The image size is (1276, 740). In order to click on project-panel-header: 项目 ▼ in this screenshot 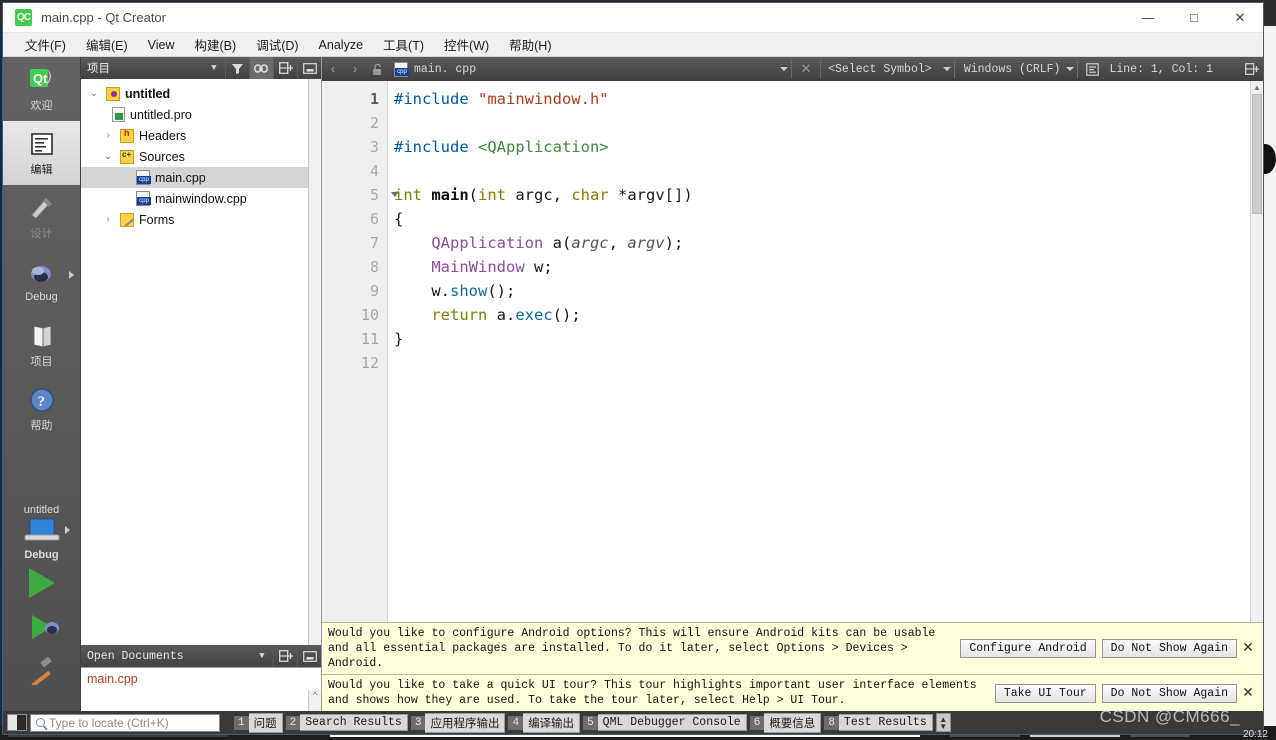, I will do `click(201, 68)`.